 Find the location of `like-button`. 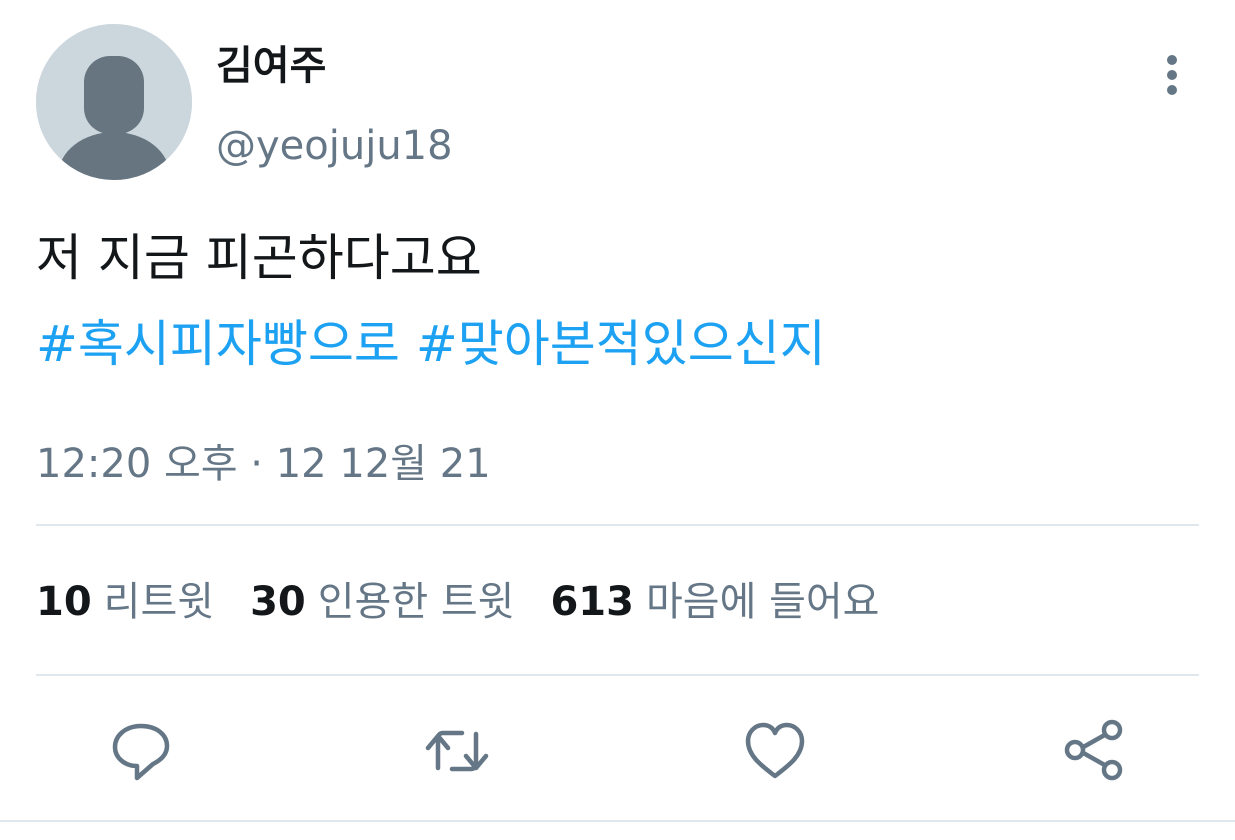

like-button is located at coordinates (775, 751).